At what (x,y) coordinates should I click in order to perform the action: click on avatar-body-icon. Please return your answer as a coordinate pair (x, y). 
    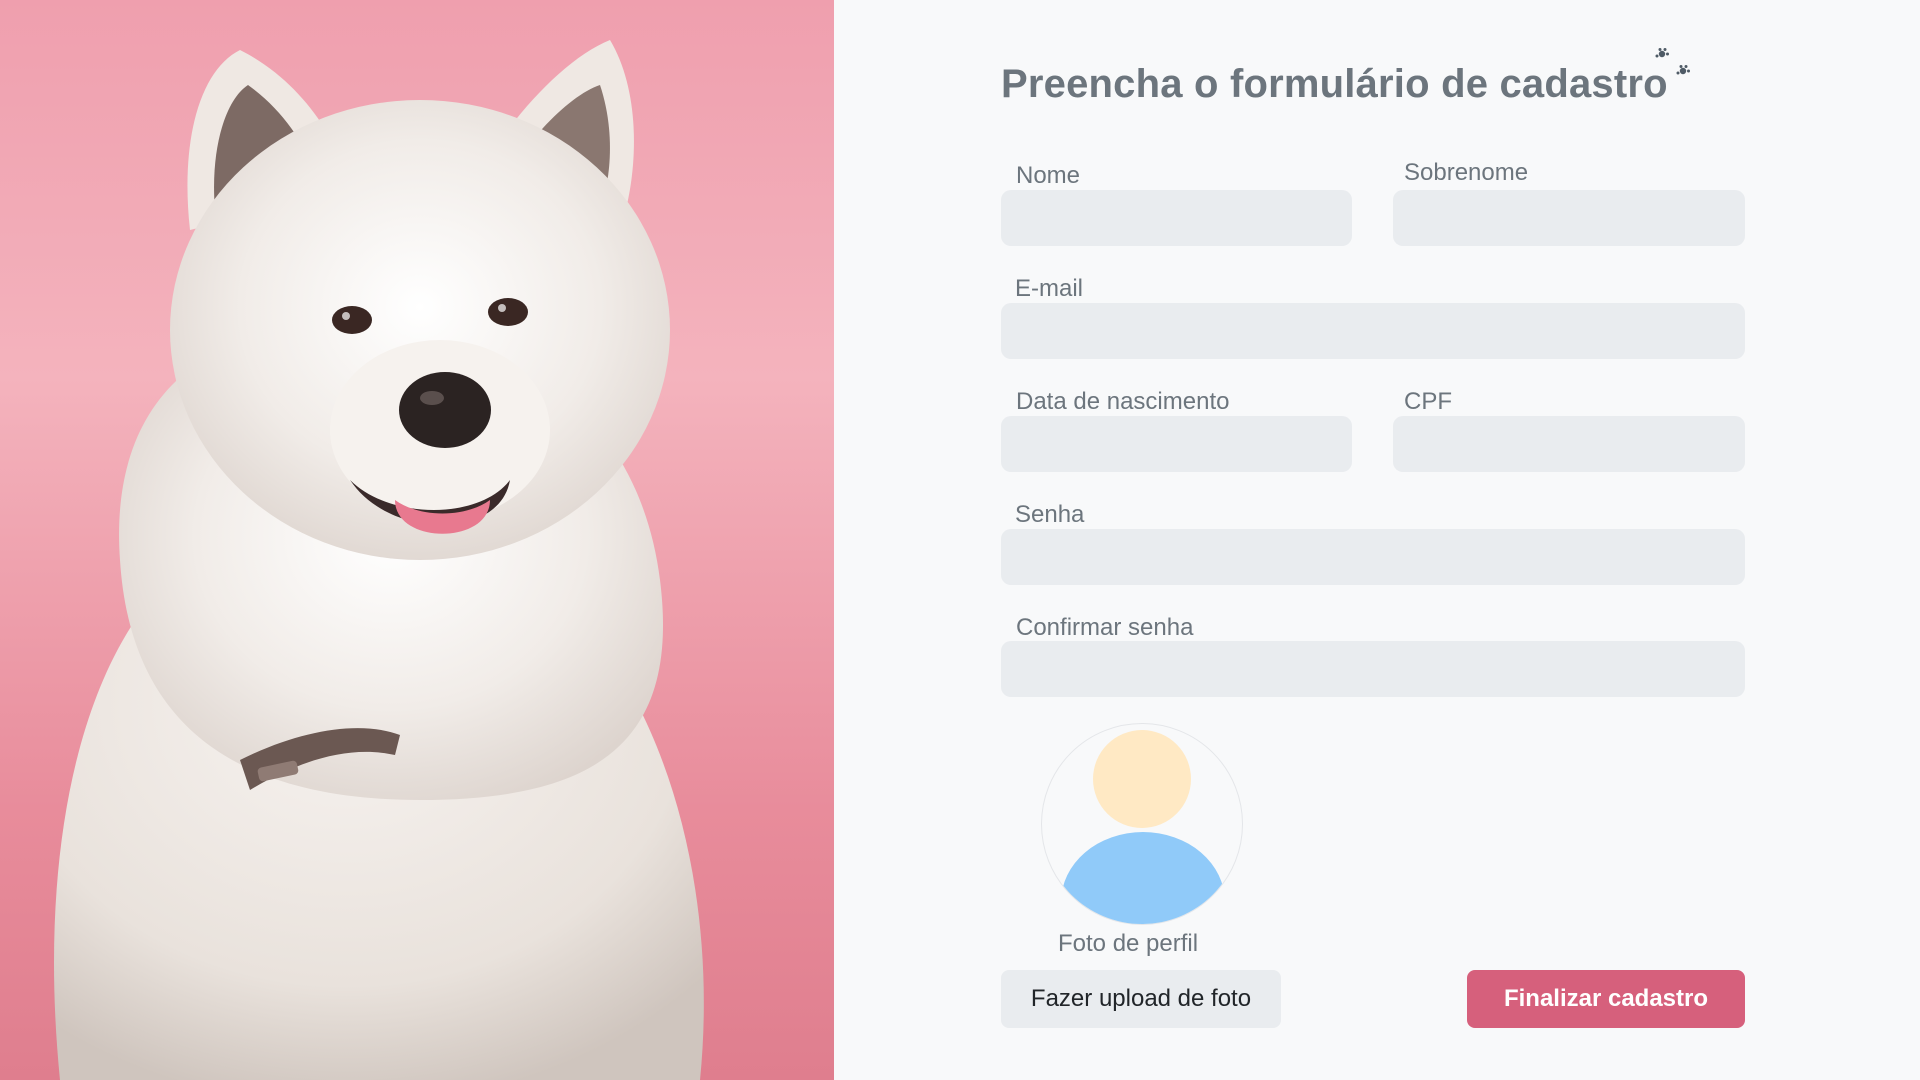
    Looking at the image, I should click on (1143, 878).